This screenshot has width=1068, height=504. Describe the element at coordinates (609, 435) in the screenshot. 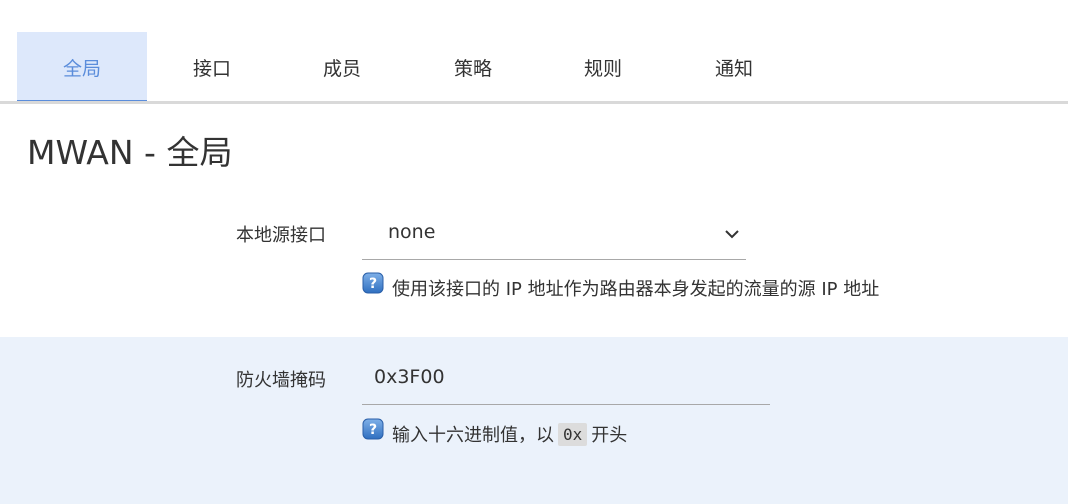

I see `firewall-mask-help-suffix: 开头` at that location.